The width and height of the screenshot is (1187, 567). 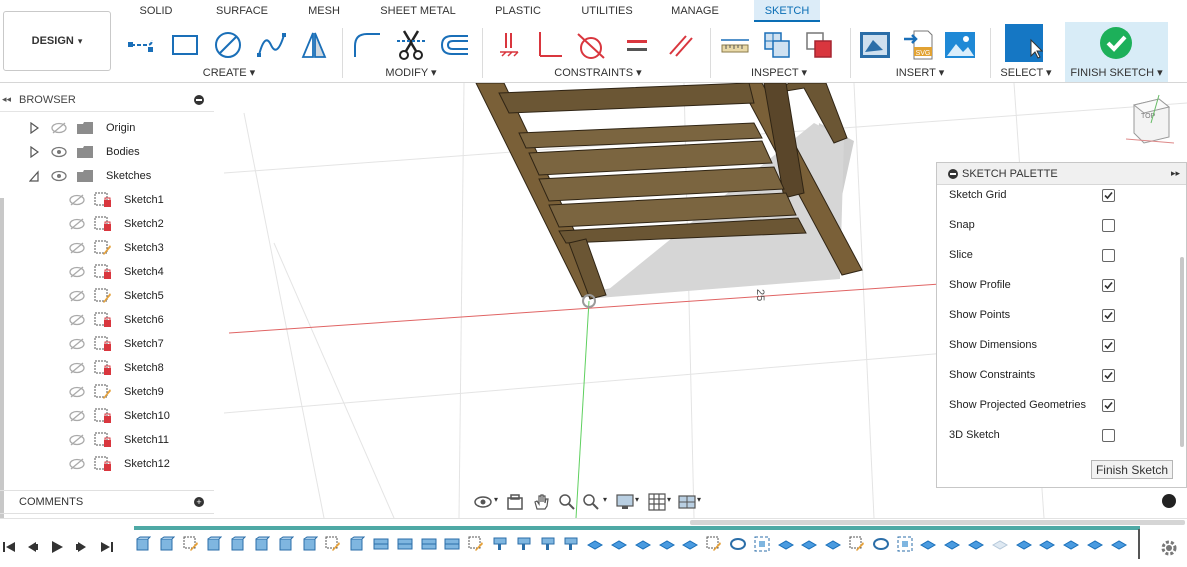 I want to click on workspace-dropdown-button: DESIGN ▾, so click(x=57, y=41).